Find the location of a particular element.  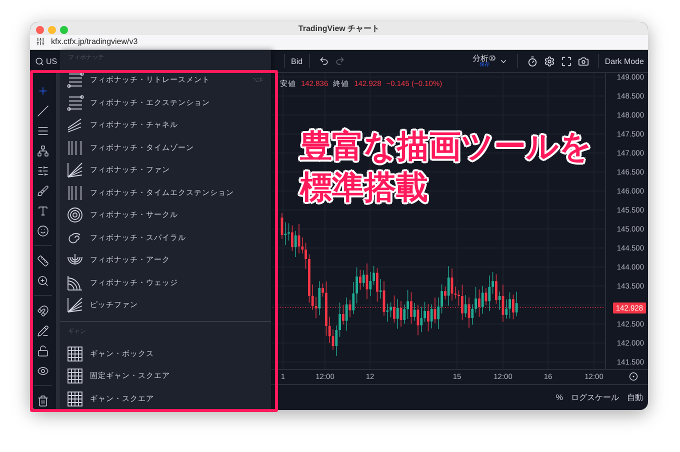

theme-button: Dark Mode is located at coordinates (624, 61).